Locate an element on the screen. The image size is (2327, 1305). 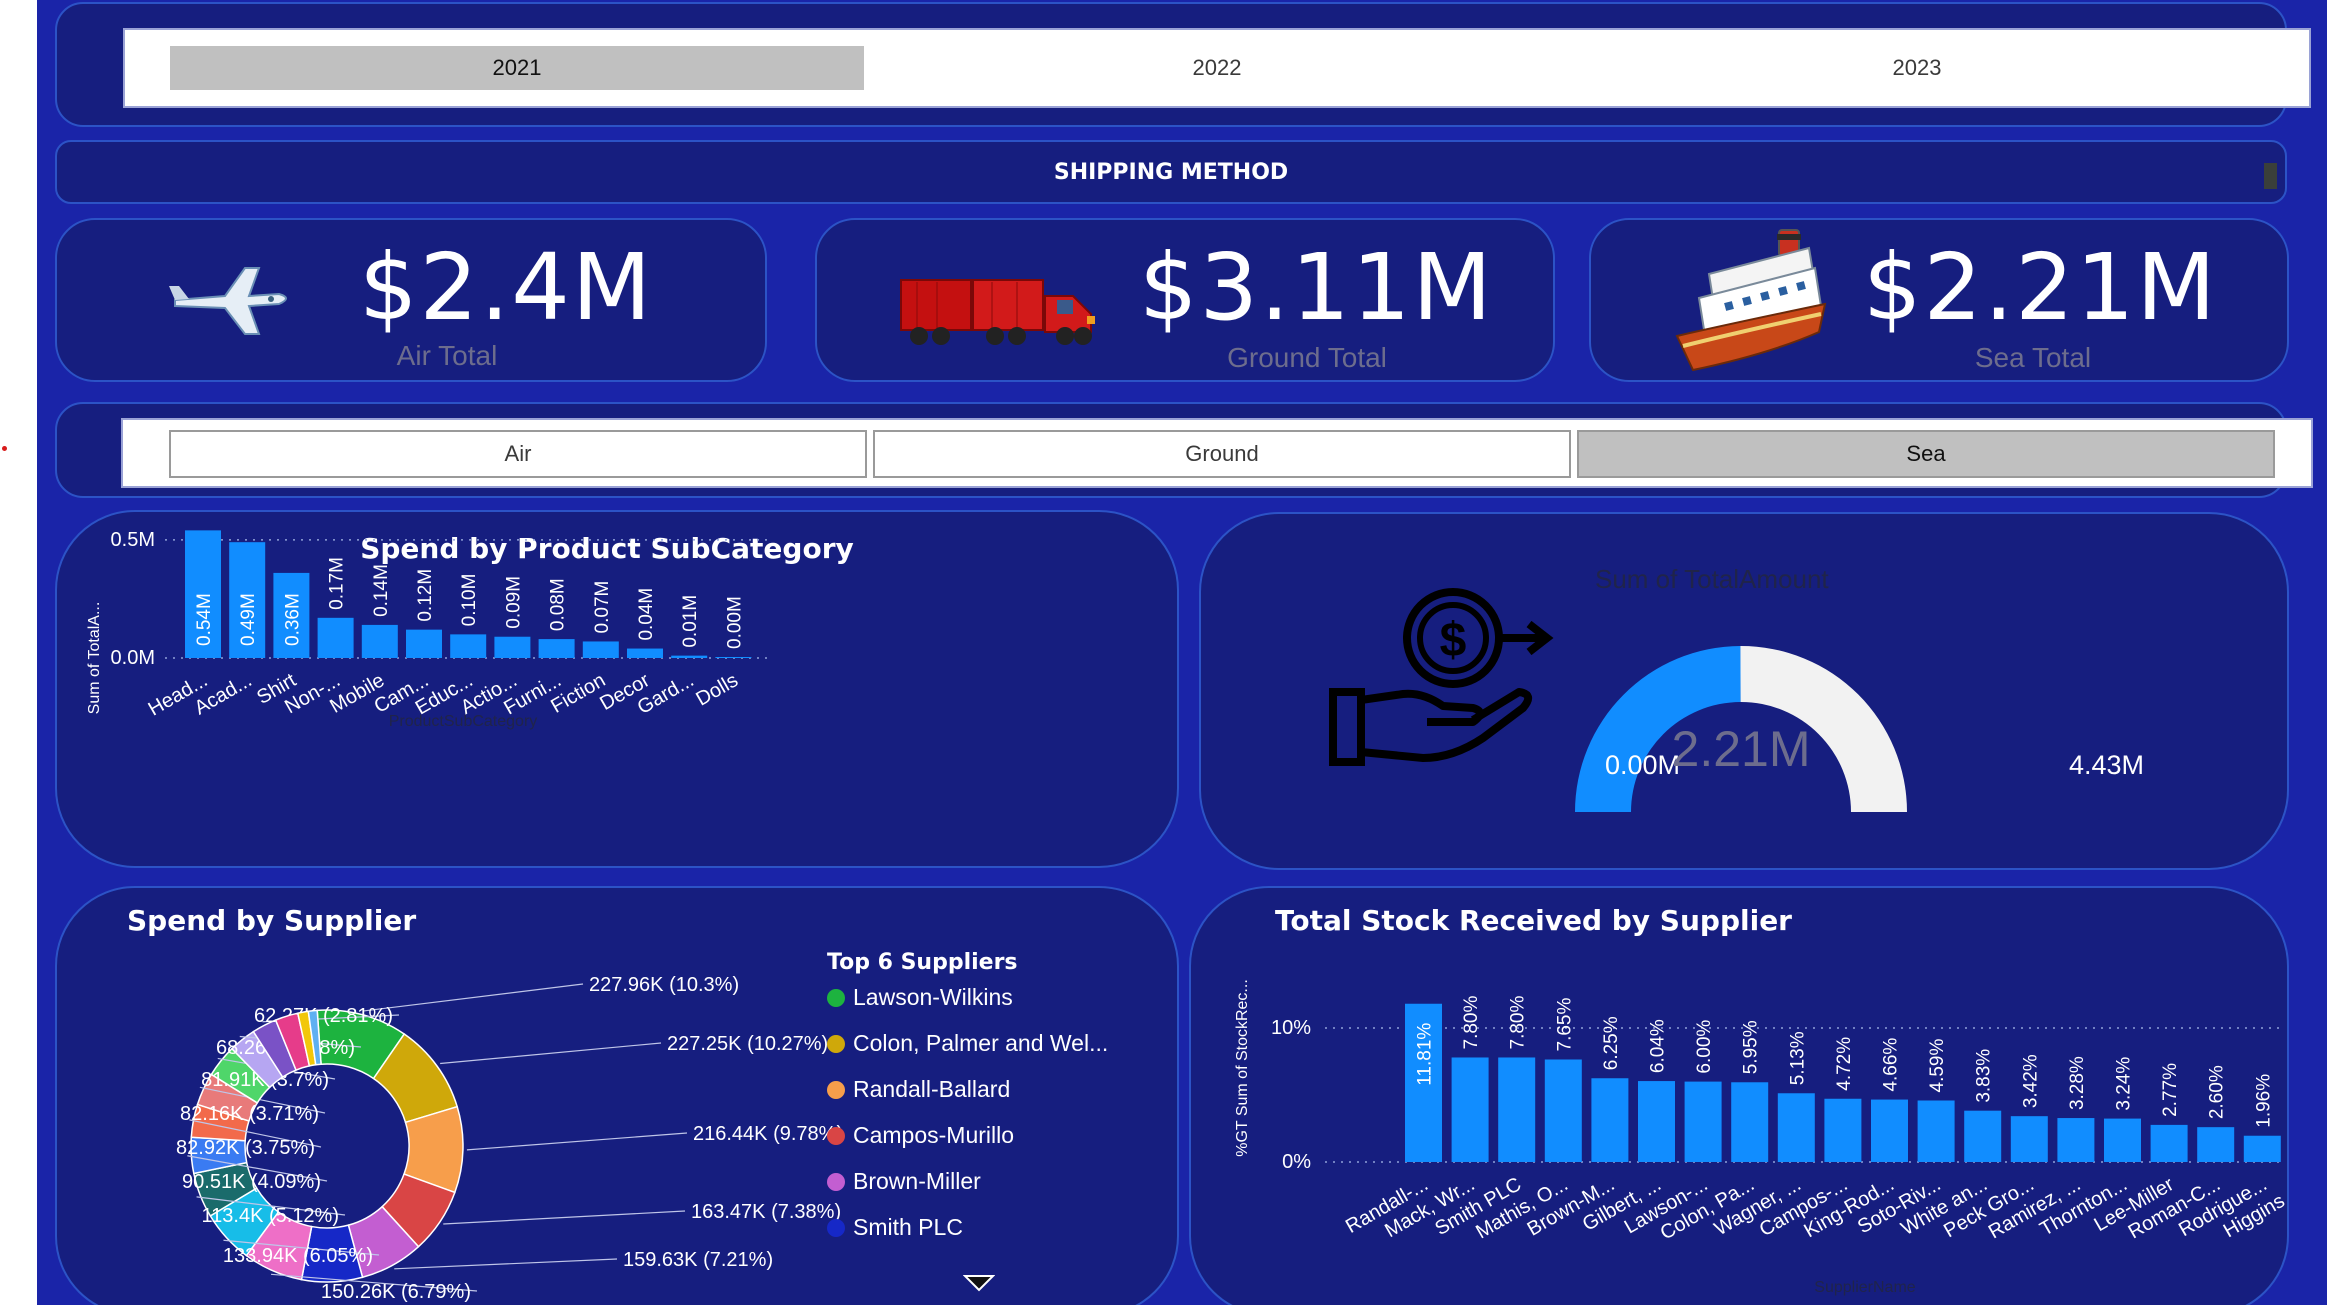
method-slicer: Air Ground Sea is located at coordinates (1217, 453).